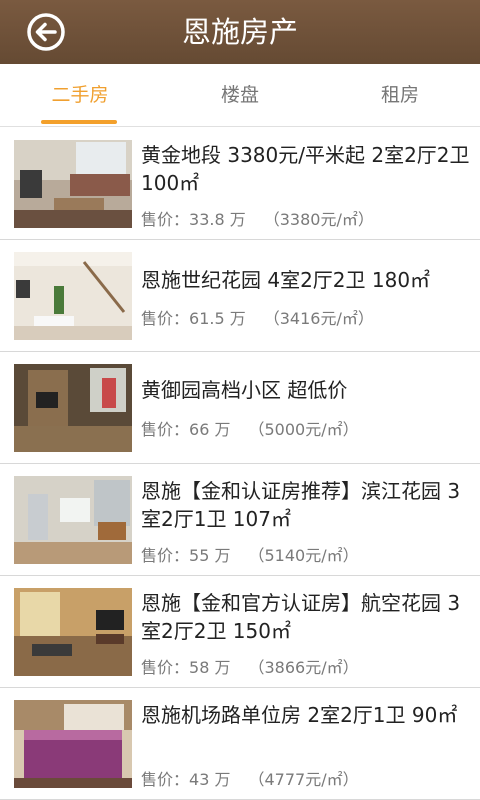 The height and width of the screenshot is (800, 480). Describe the element at coordinates (80, 95) in the screenshot. I see `tab-second-hand: 二手房` at that location.